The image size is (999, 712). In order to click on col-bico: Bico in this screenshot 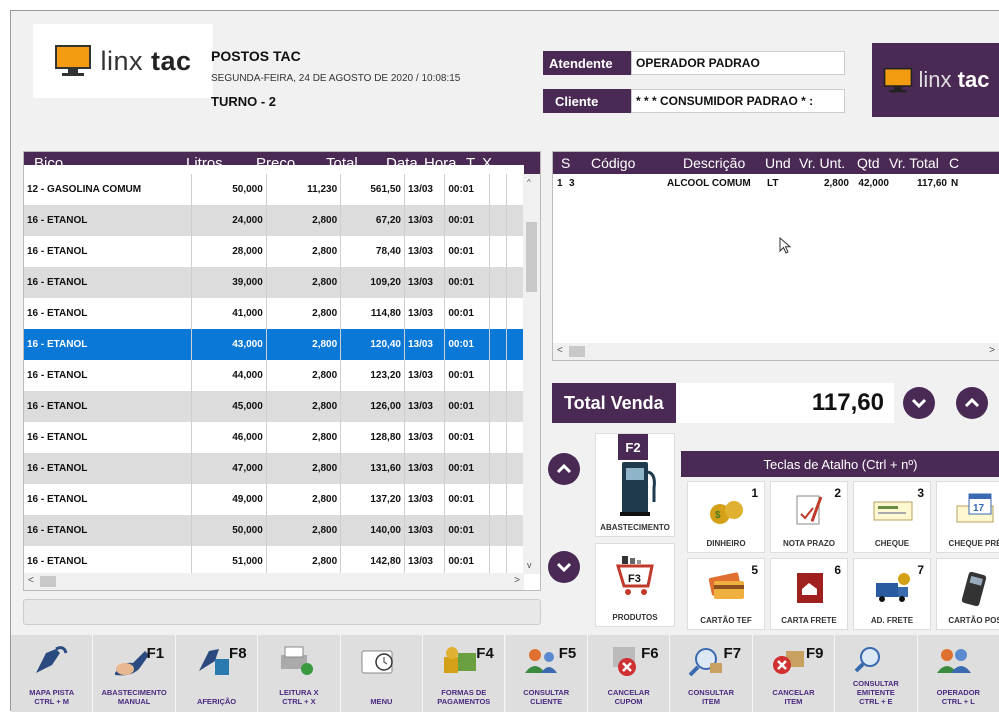, I will do `click(103, 163)`.